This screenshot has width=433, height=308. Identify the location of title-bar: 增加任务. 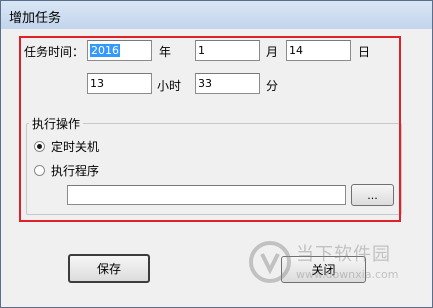
(216, 15).